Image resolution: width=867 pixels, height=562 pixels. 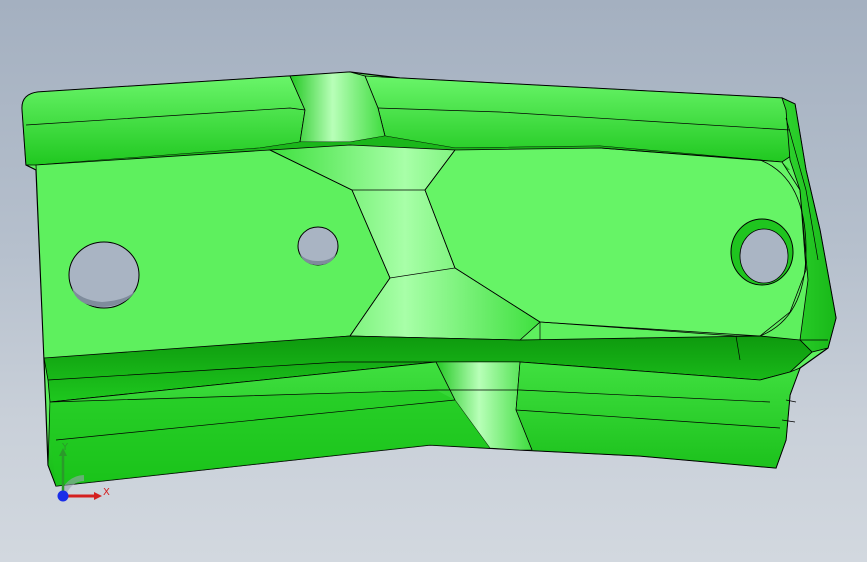 I want to click on hole-small-center, so click(x=318, y=246).